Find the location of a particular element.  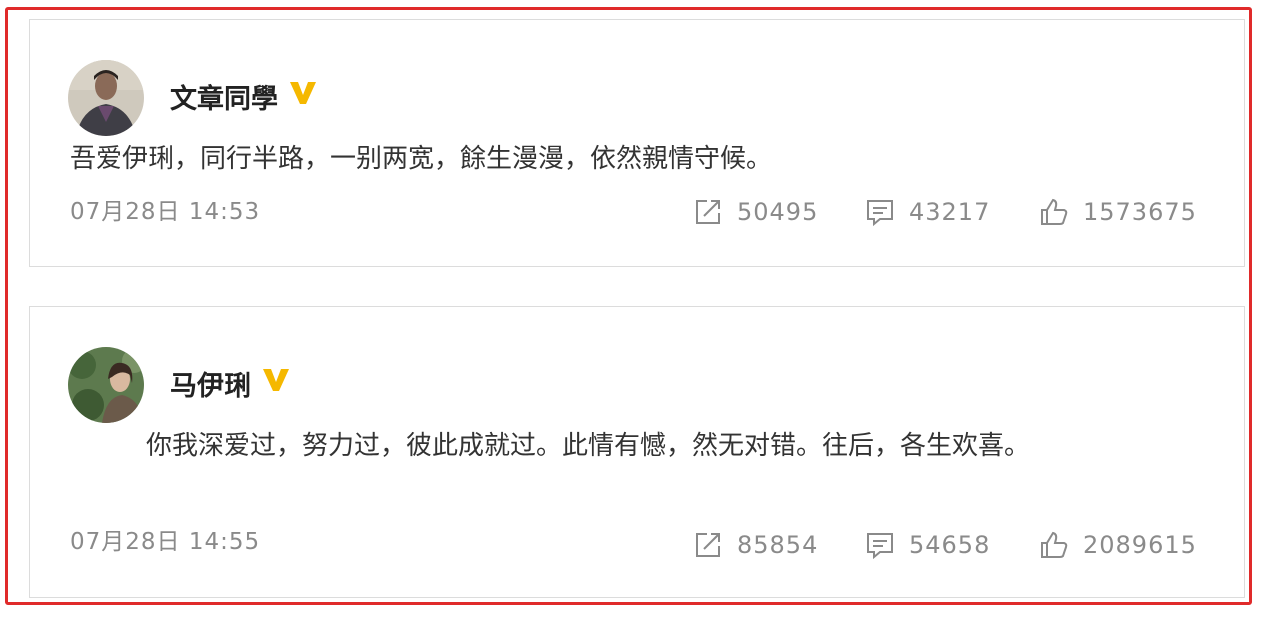

post-actions: 50495 43217 1573675 is located at coordinates (637, 212).